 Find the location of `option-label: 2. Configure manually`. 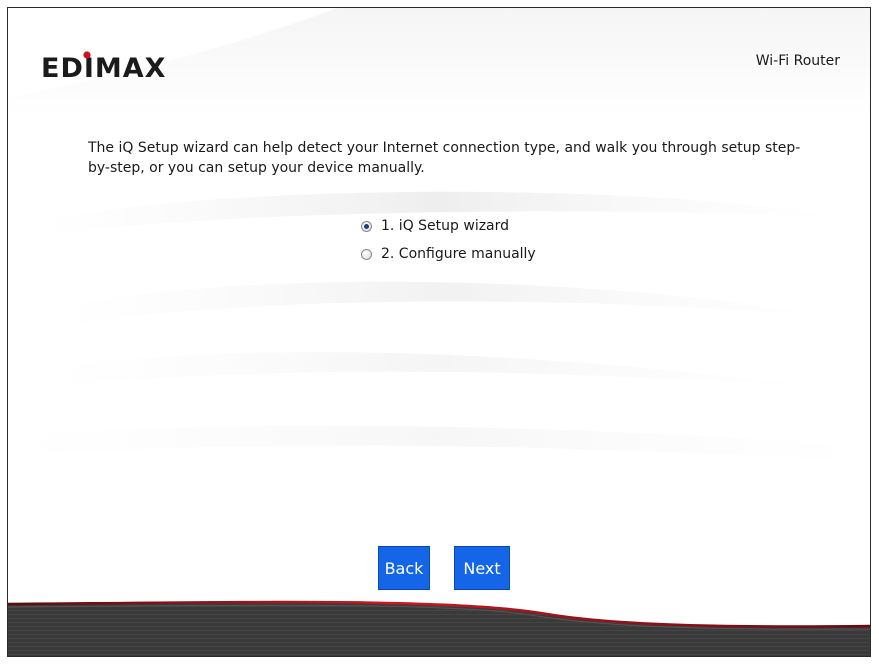

option-label: 2. Configure manually is located at coordinates (458, 254).